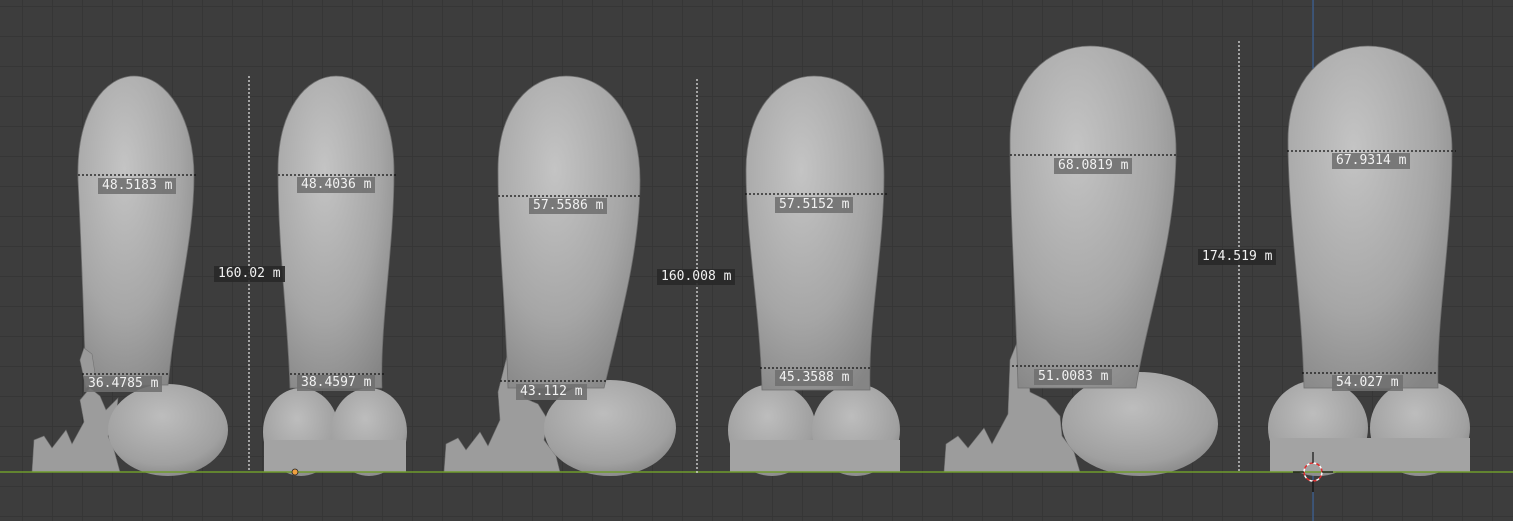 The image size is (1513, 521). I want to click on measurement-label: 57.5586 m, so click(568, 206).